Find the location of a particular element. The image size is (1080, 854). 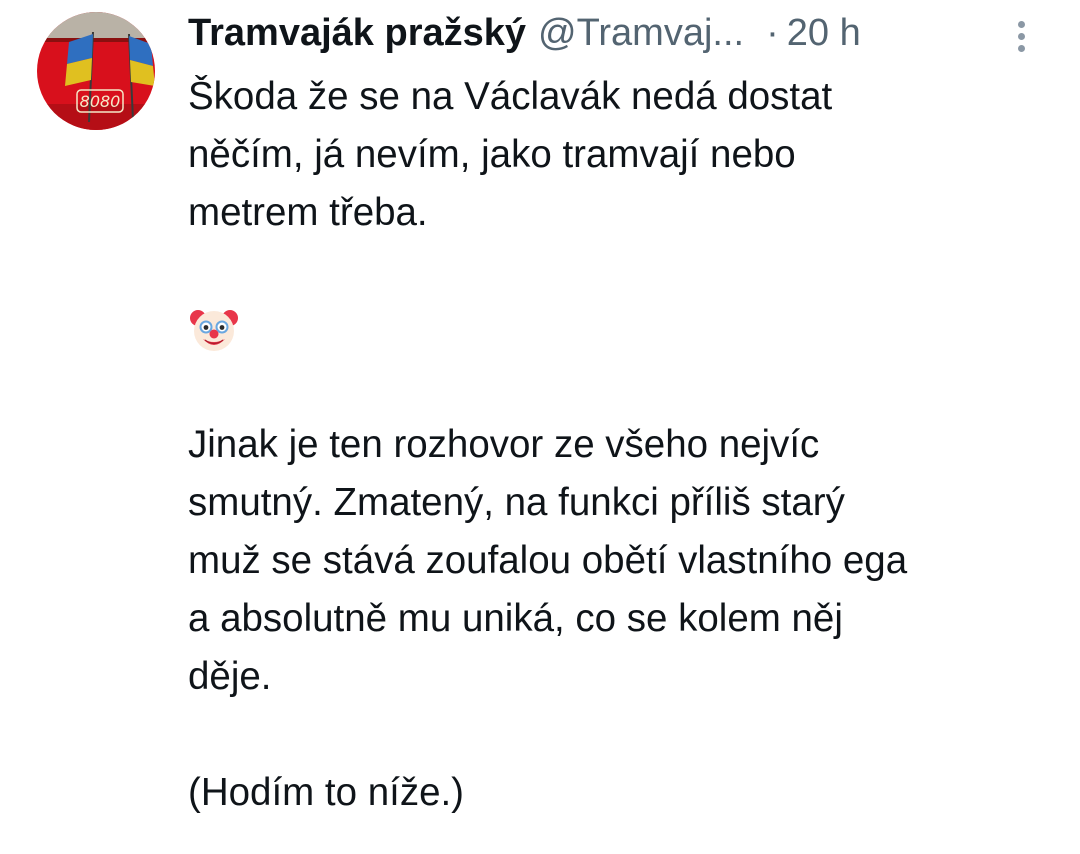

emoji-line is located at coordinates (623, 329).